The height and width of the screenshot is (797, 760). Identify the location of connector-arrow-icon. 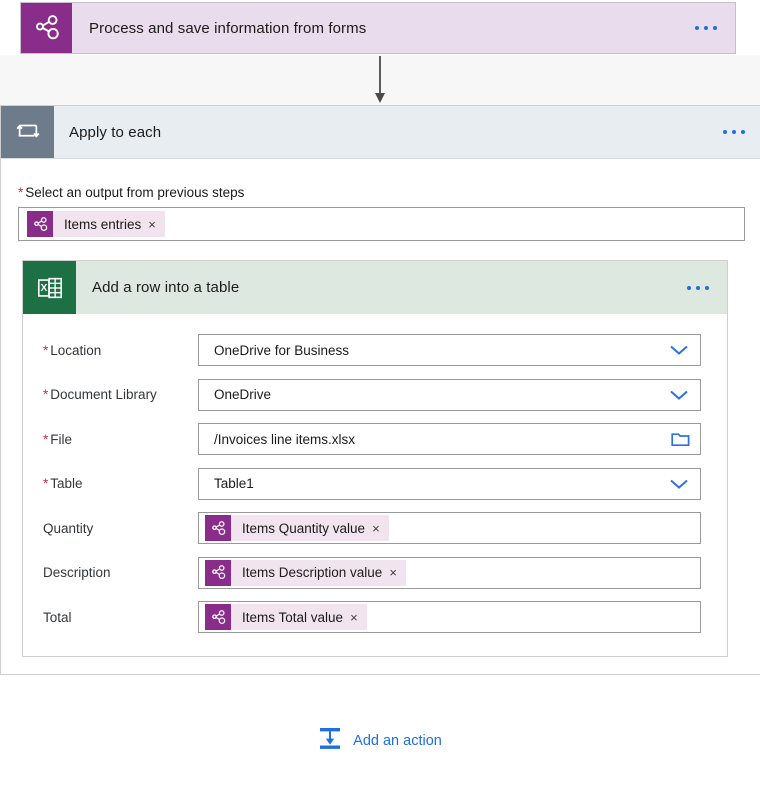
(380, 79).